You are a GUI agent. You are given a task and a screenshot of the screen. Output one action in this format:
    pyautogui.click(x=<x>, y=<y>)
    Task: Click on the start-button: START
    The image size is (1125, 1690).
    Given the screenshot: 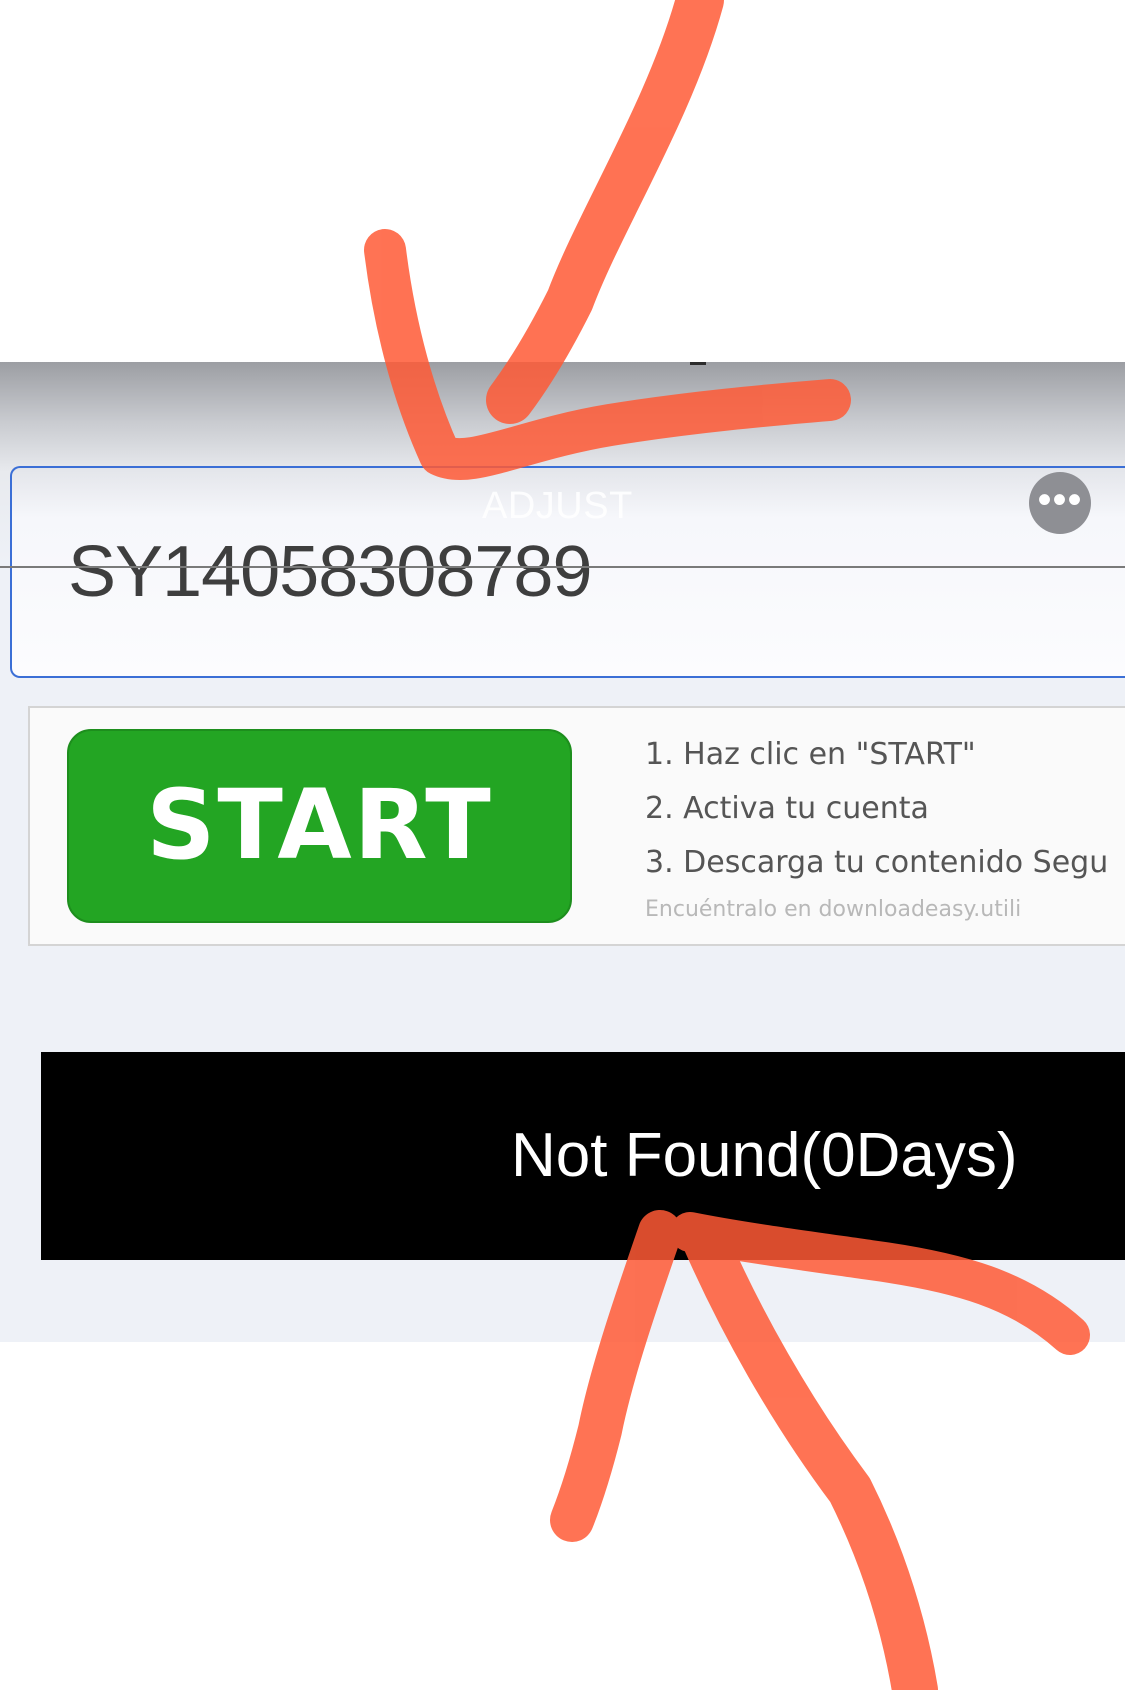 What is the action you would take?
    pyautogui.click(x=319, y=826)
    